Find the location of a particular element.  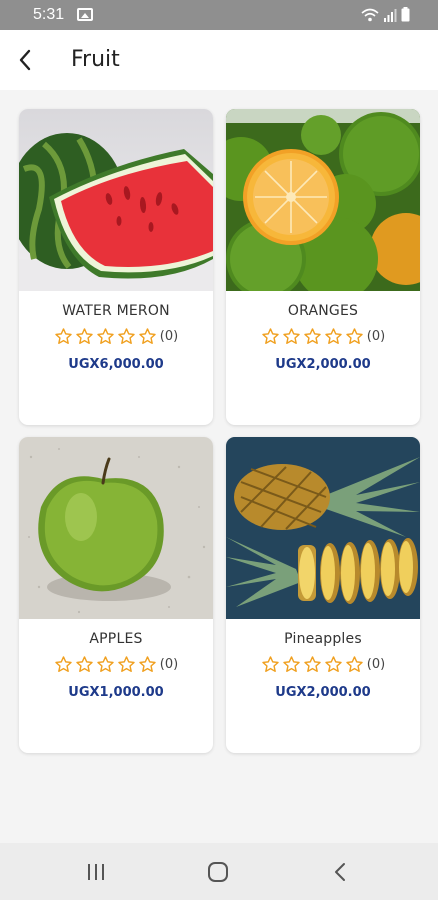

product-price: UGX1,000.00 is located at coordinates (116, 692).